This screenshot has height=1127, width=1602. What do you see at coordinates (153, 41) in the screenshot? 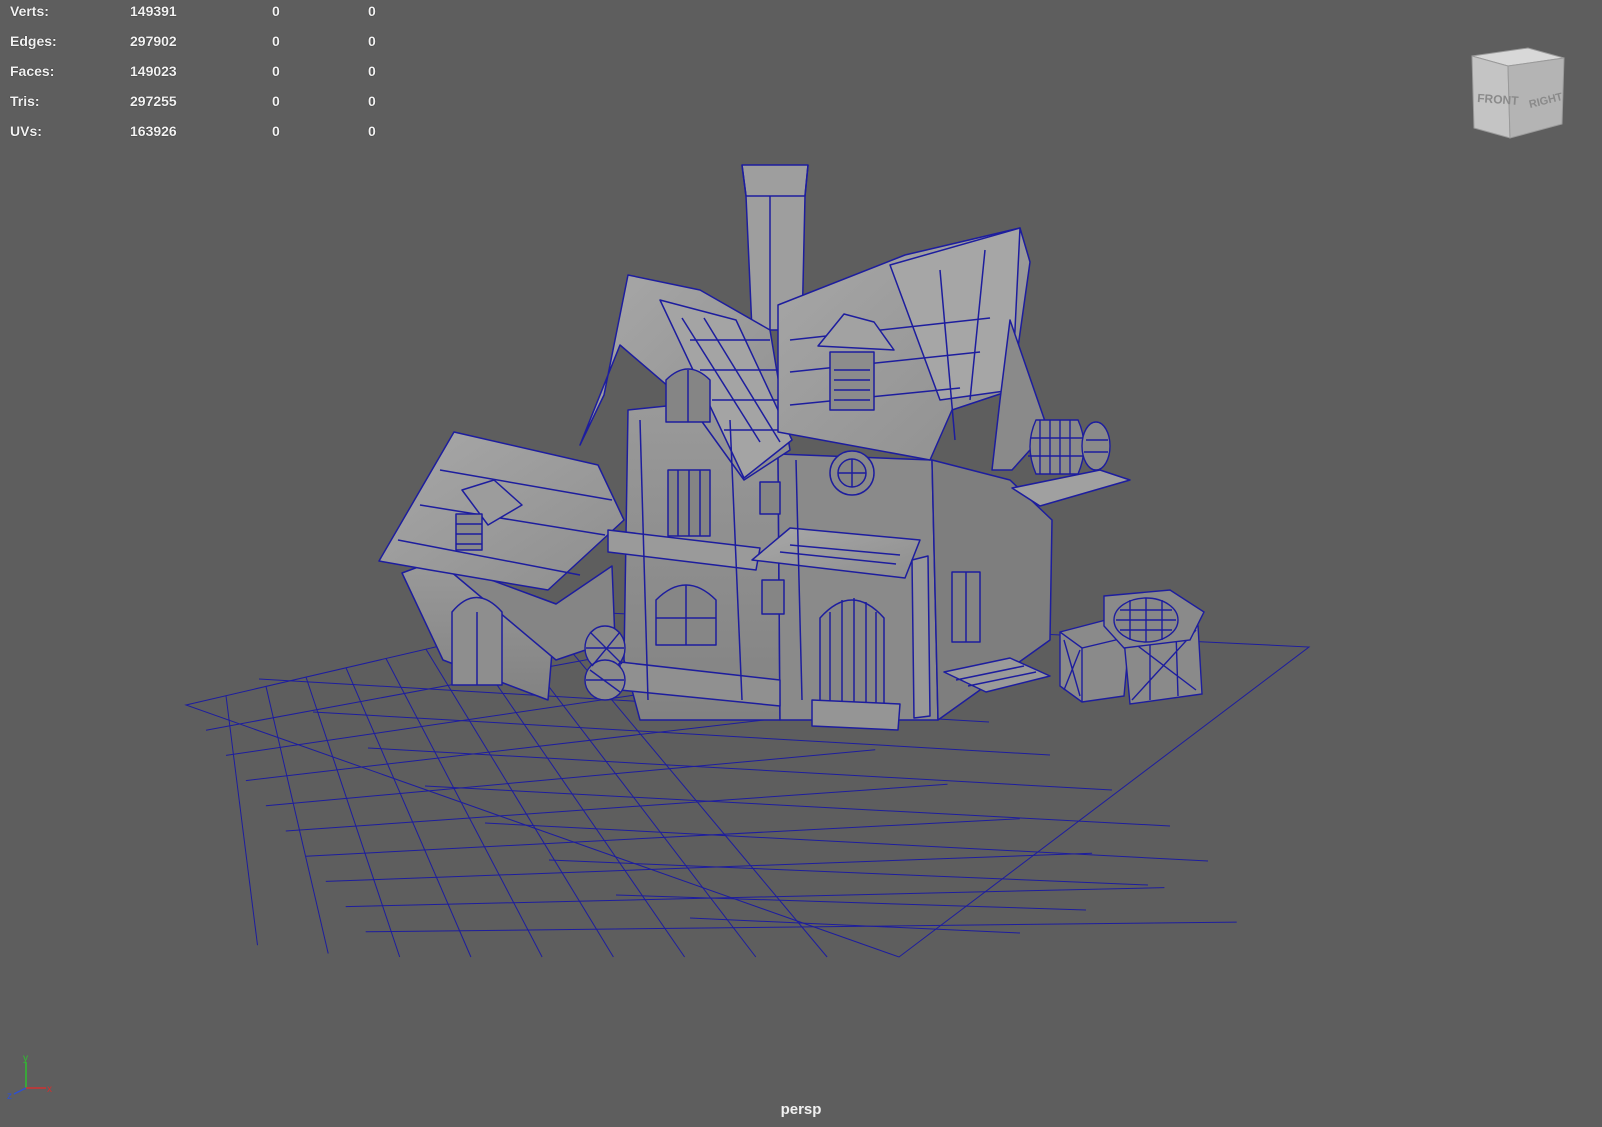
I see `hud-total: 297902` at bounding box center [153, 41].